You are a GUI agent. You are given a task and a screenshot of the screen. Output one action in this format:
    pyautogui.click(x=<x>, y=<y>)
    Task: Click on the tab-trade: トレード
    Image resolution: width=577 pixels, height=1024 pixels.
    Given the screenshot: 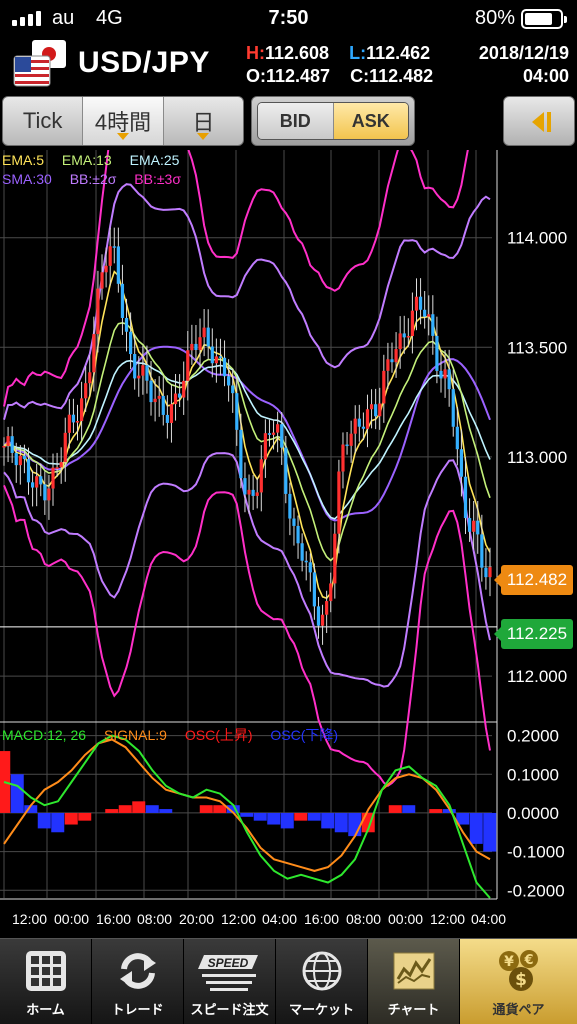 What is the action you would take?
    pyautogui.click(x=138, y=981)
    